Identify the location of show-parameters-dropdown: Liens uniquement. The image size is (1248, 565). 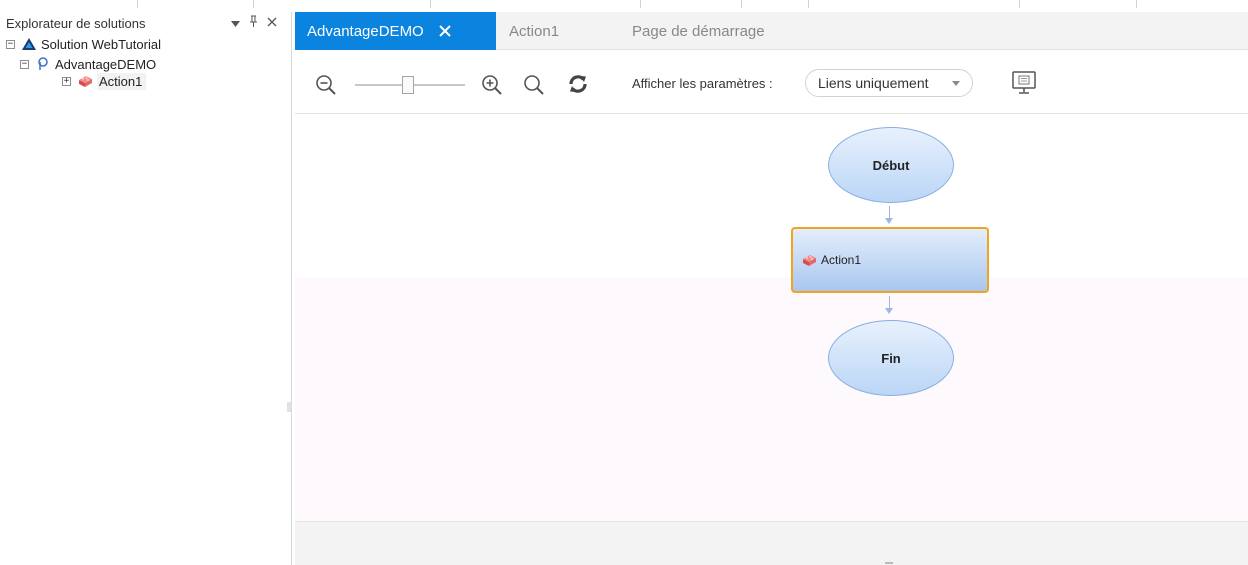
(889, 83).